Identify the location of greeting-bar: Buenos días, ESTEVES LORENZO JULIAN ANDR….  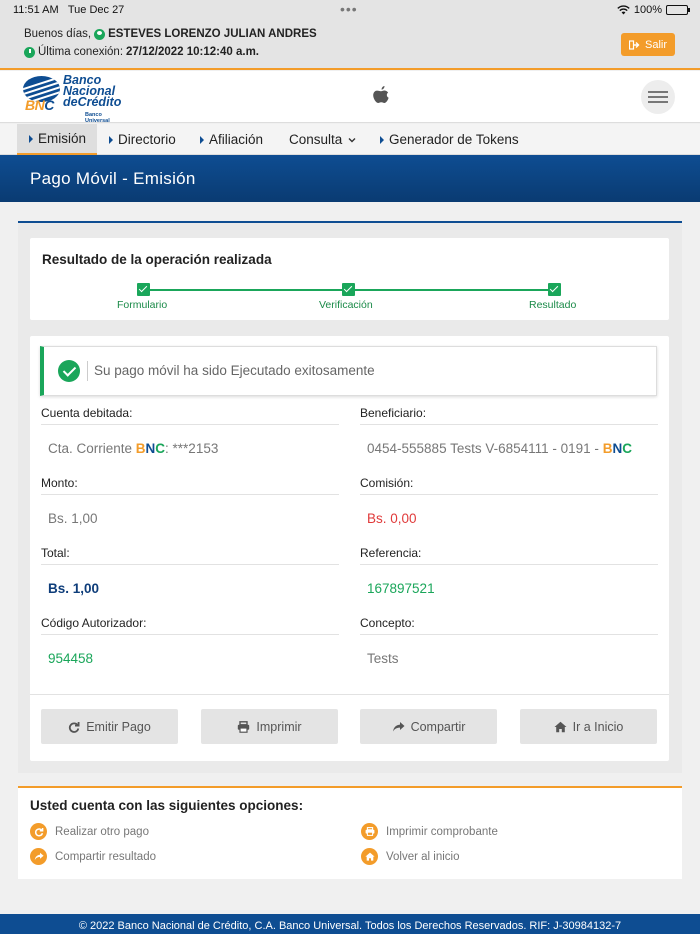
(350, 45).